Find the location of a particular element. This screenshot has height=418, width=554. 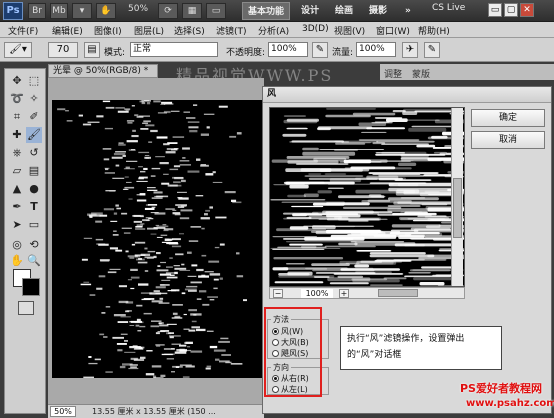

status-zoom-field: 50% is located at coordinates (63, 411).